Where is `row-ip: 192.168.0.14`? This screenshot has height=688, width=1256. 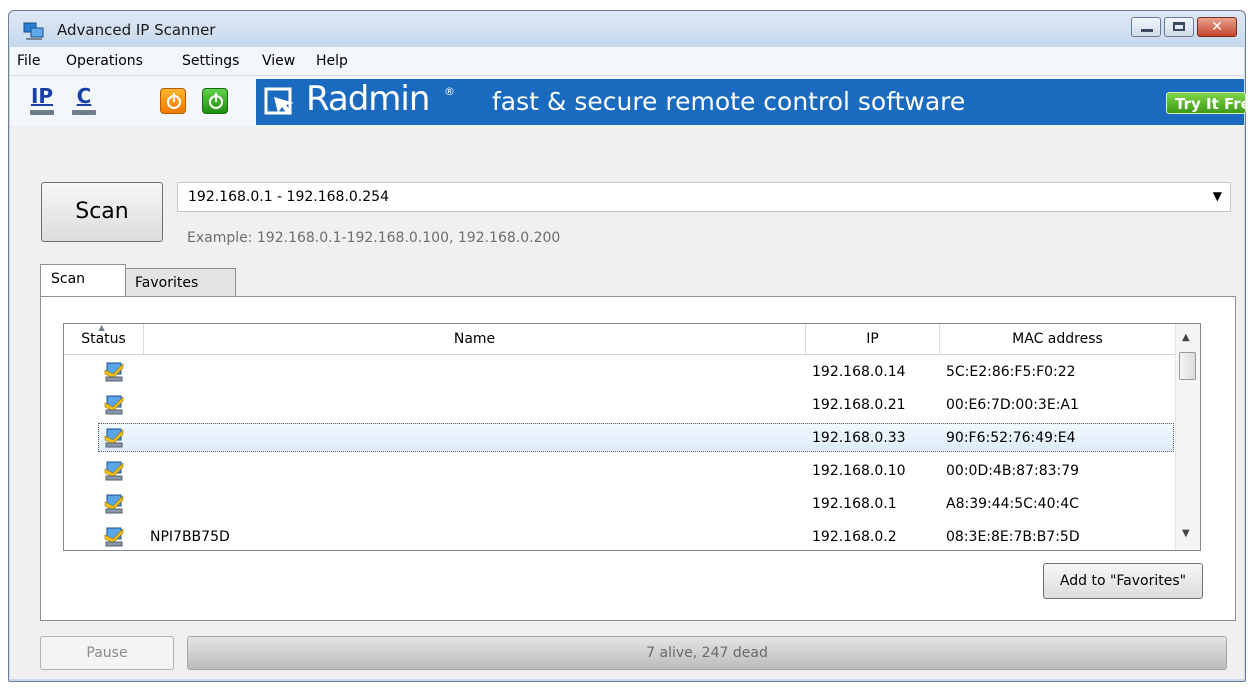 row-ip: 192.168.0.14 is located at coordinates (859, 372).